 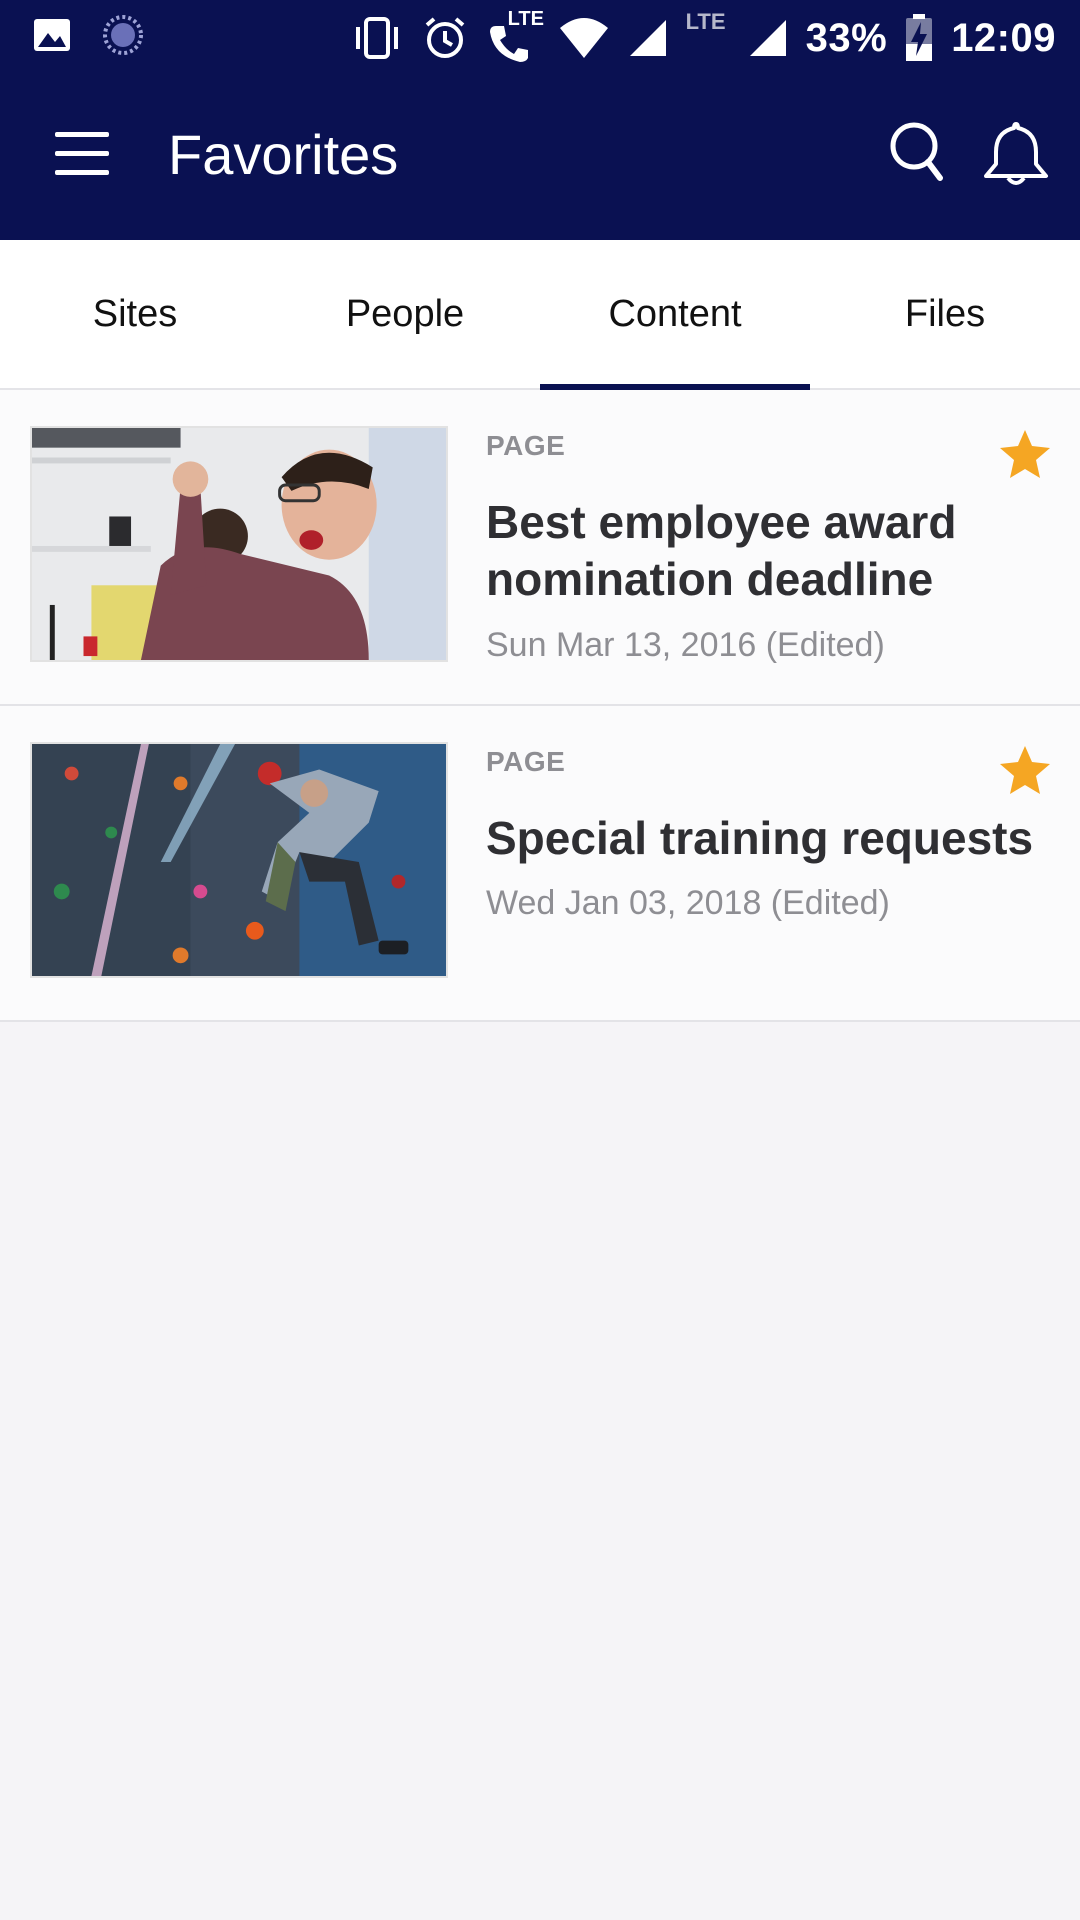 I want to click on battery-percent: 33%, so click(x=846, y=37).